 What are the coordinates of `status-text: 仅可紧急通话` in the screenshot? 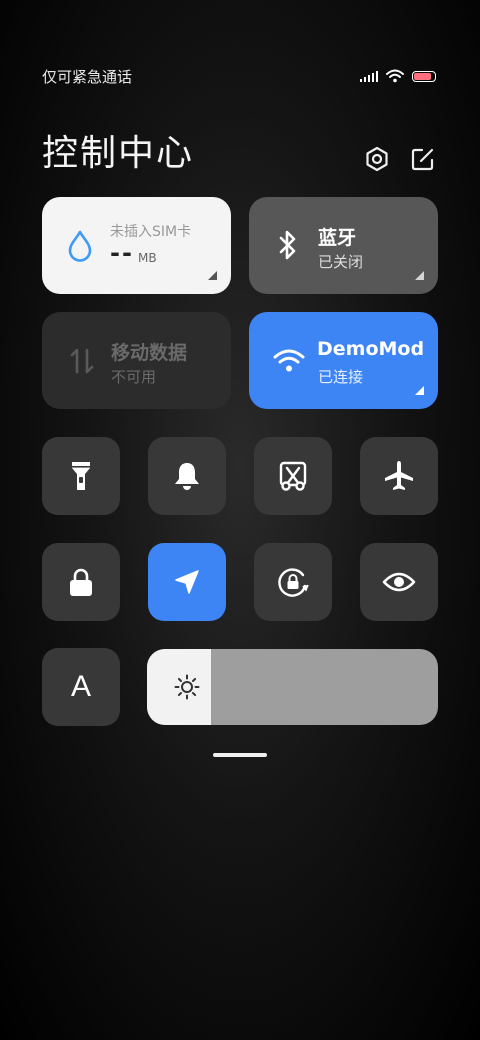 It's located at (87, 77).